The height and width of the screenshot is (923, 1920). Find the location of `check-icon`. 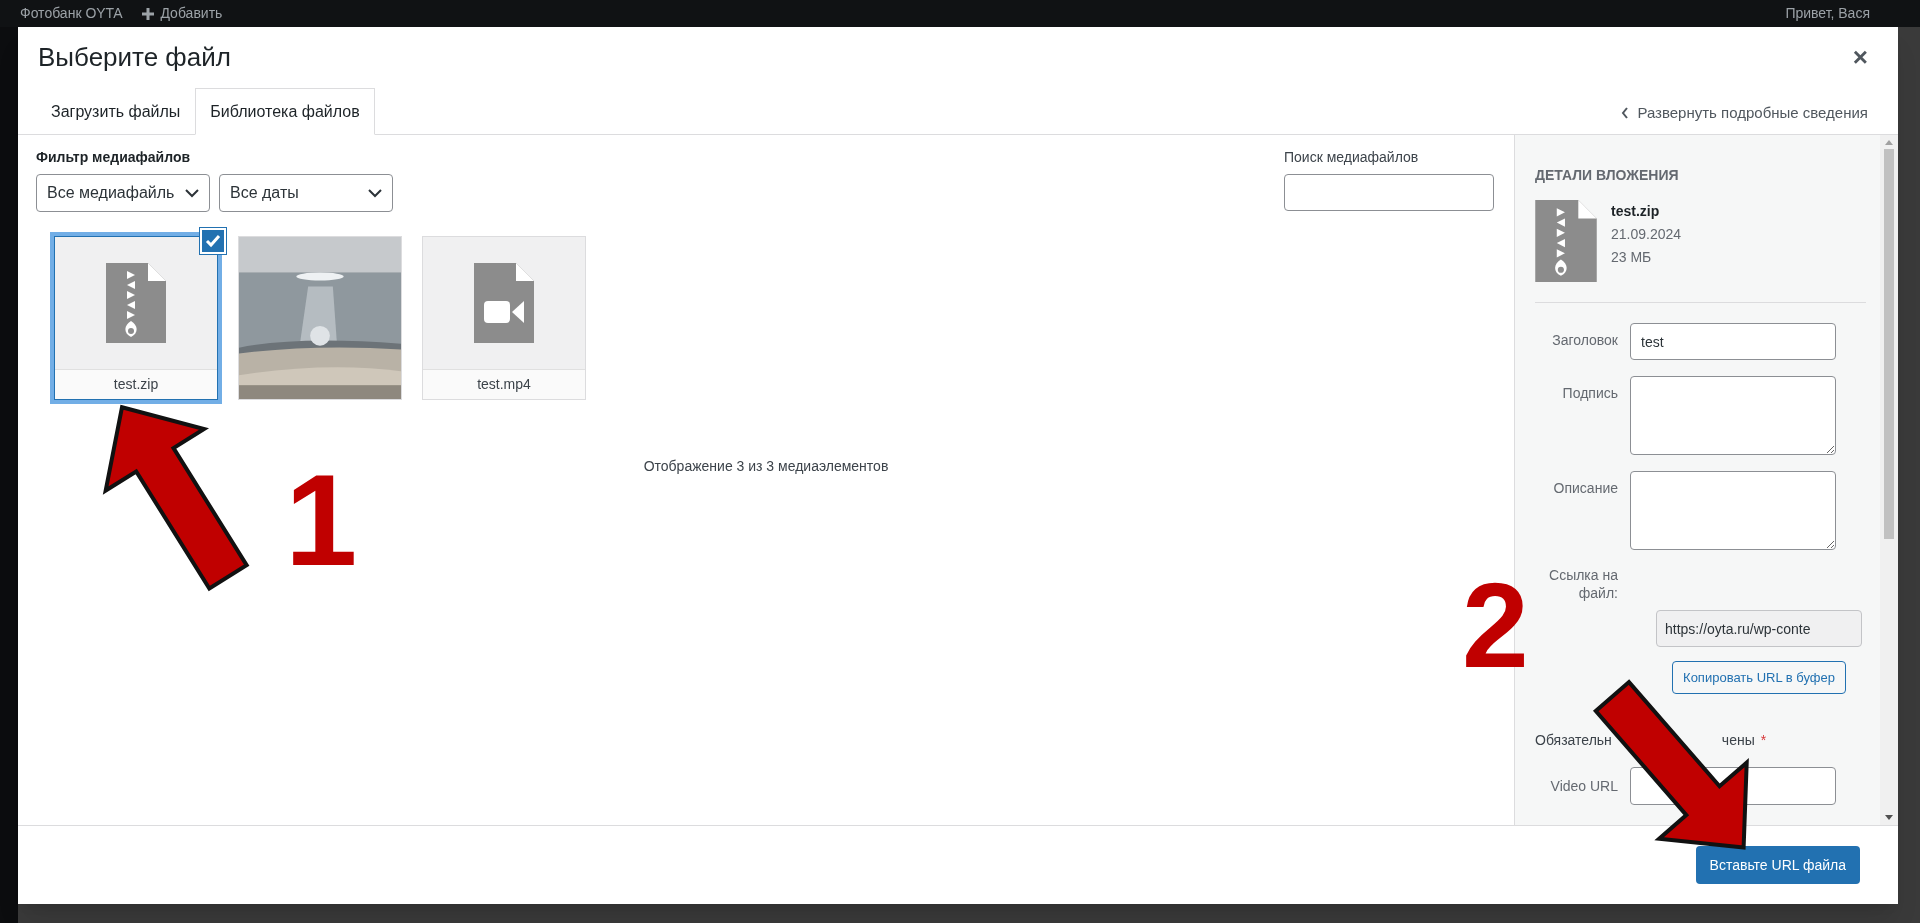

check-icon is located at coordinates (213, 241).